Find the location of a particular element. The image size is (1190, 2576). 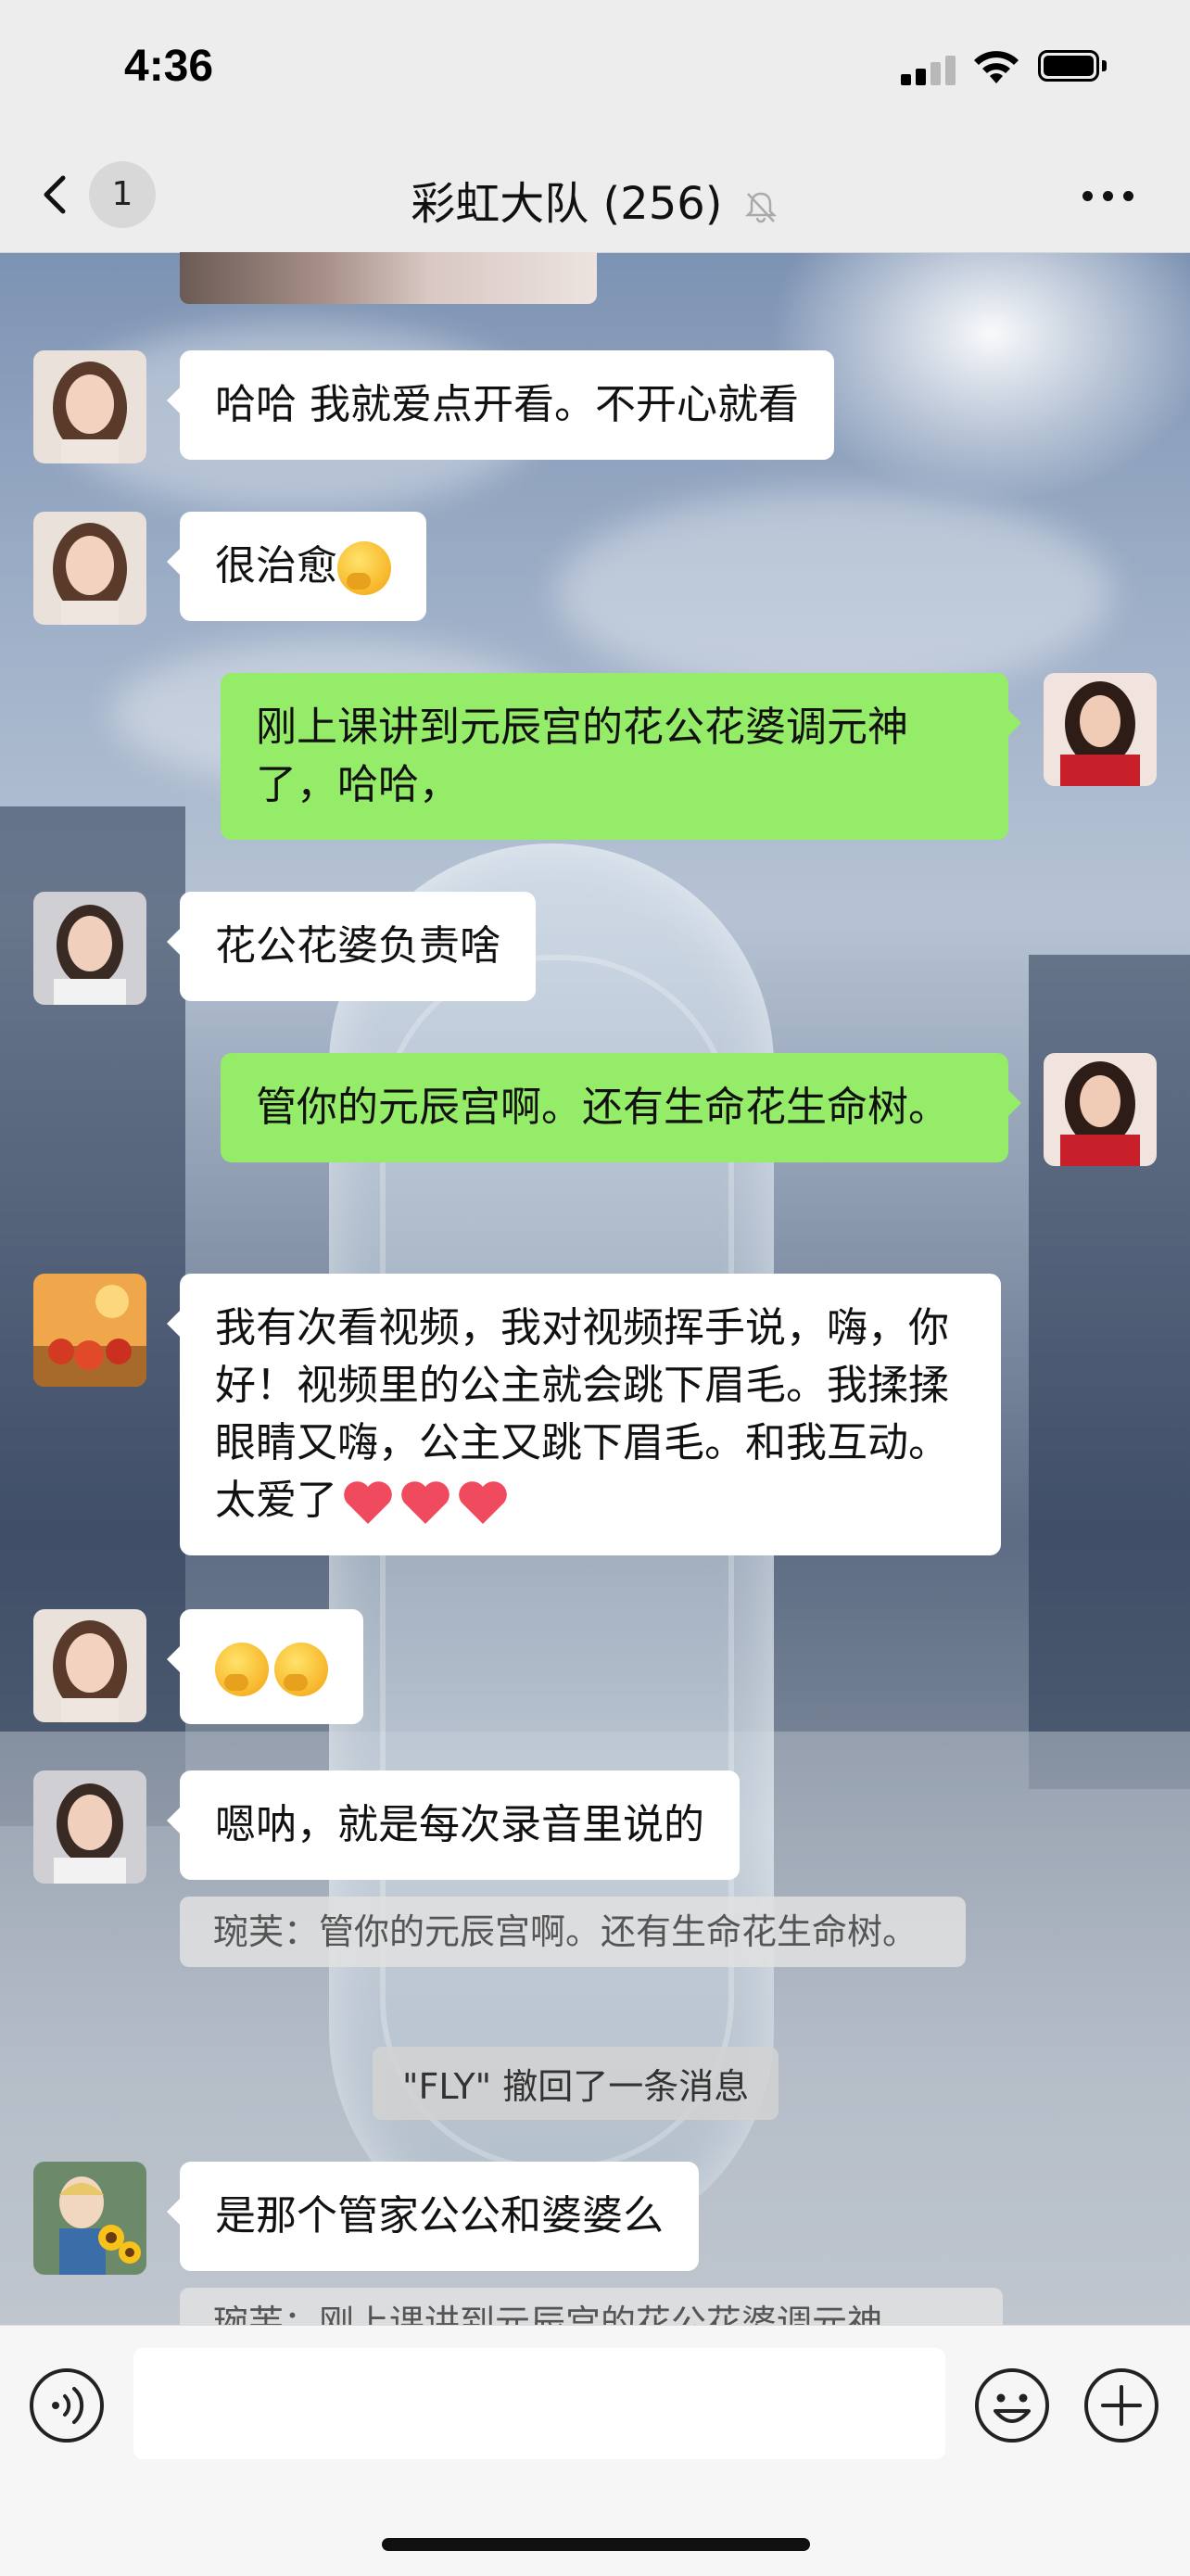

recall-notice-text: "FLY" 撤回了一条消息 is located at coordinates (576, 2086).